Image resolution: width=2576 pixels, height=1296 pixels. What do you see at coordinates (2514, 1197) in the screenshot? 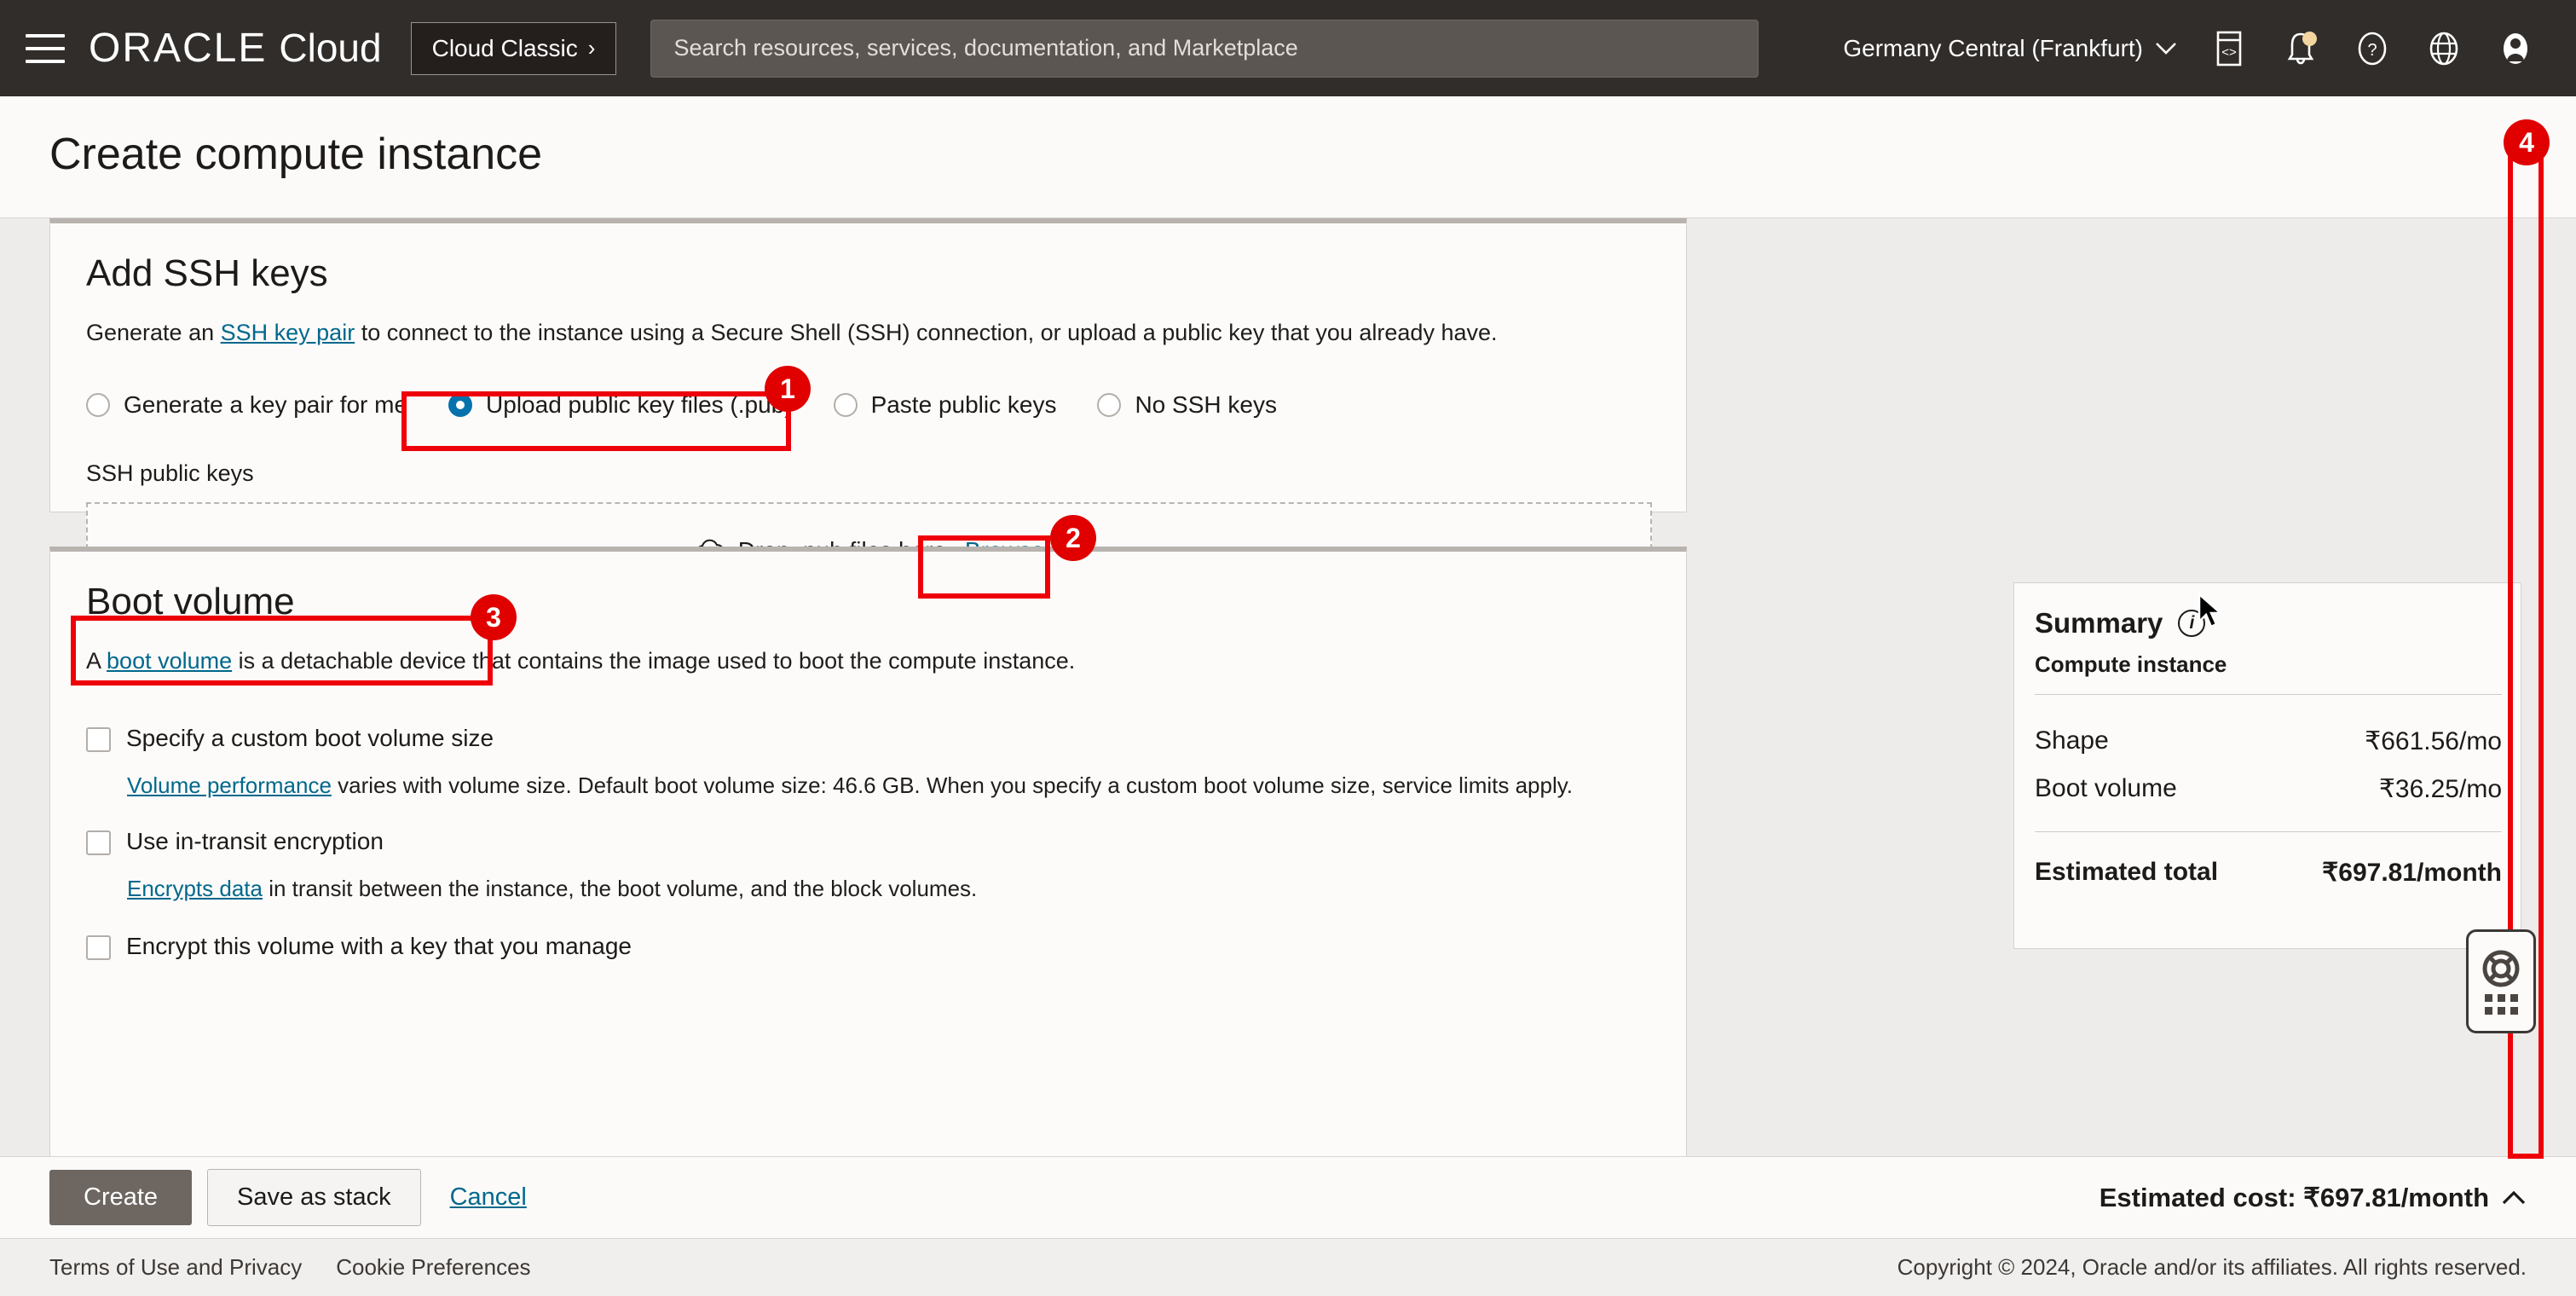
I see `chevron-up-icon` at bounding box center [2514, 1197].